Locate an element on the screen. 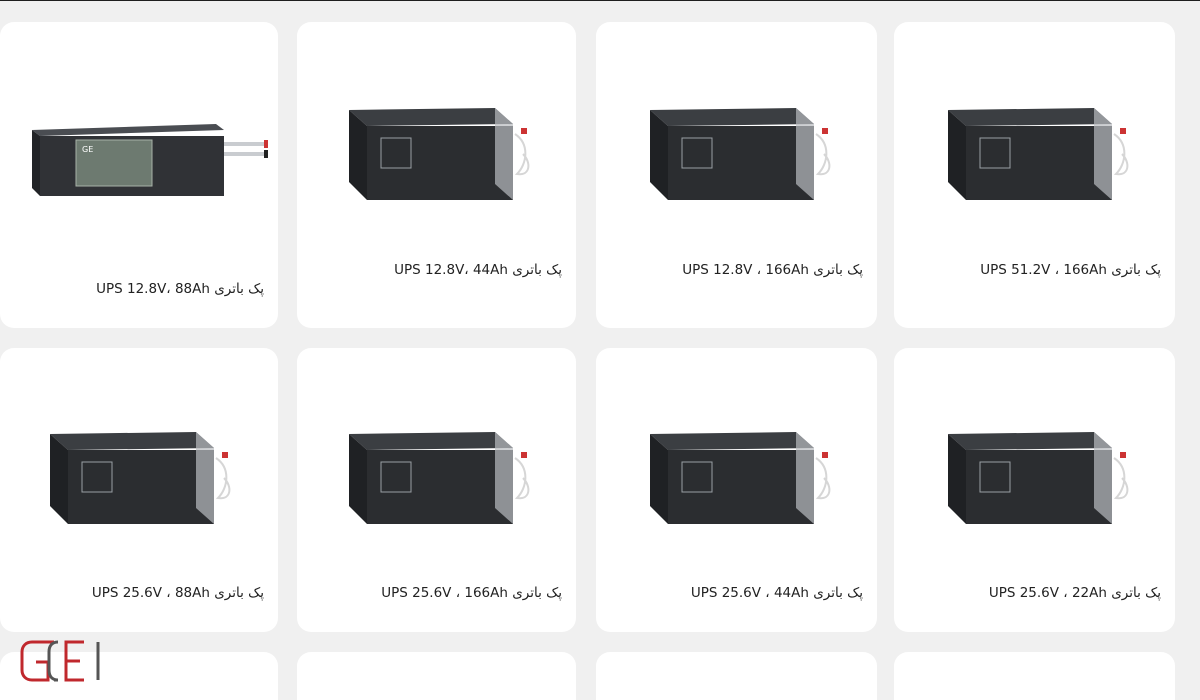 The image size is (1200, 700). header-divider is located at coordinates (600, 0).